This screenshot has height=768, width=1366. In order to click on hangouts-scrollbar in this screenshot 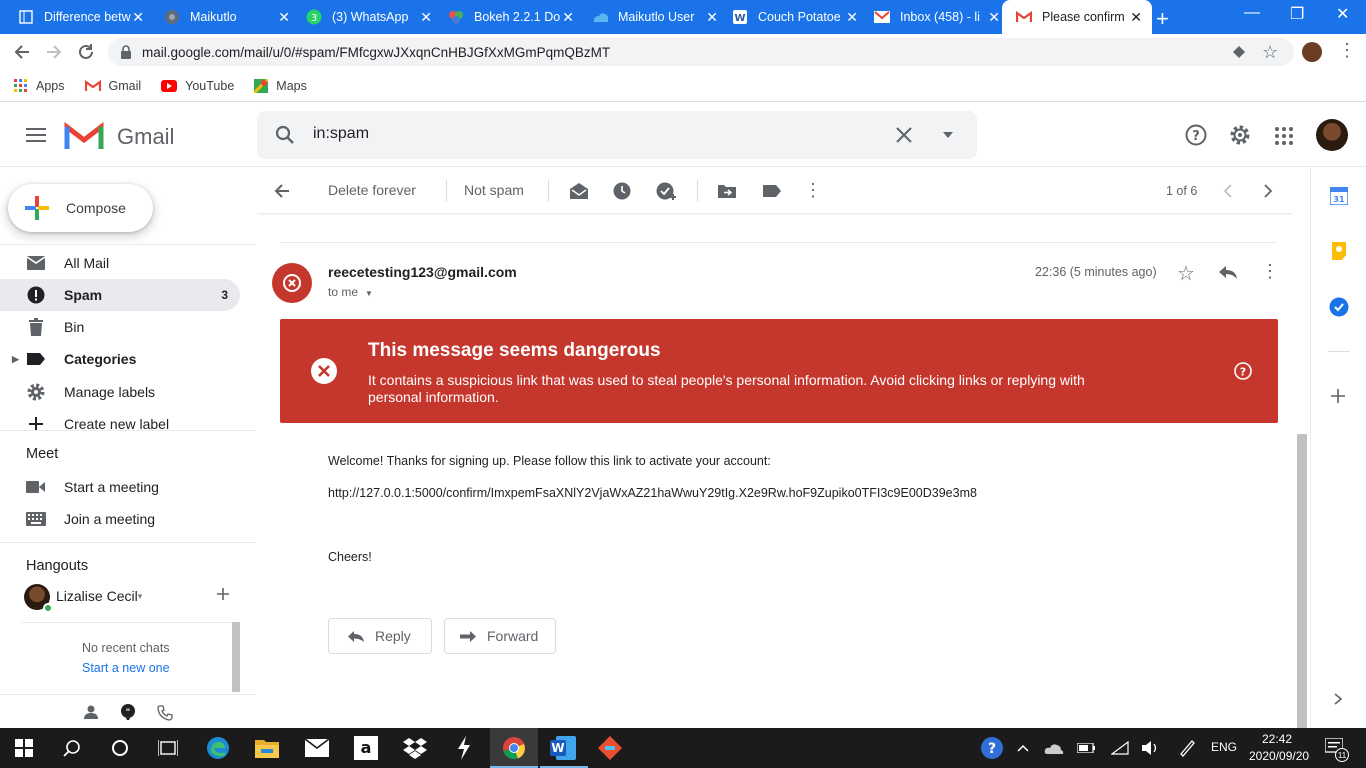, I will do `click(236, 657)`.